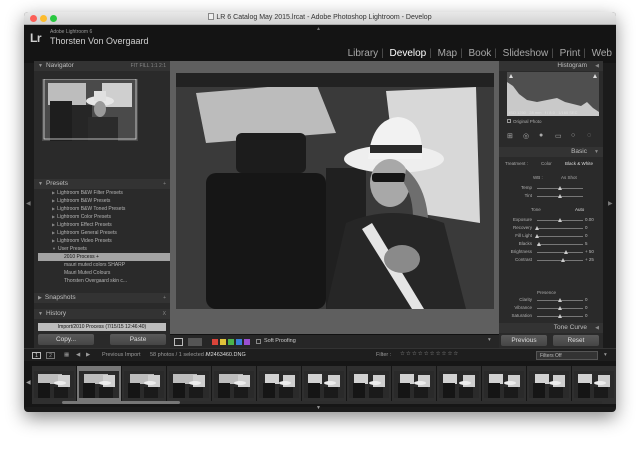 The height and width of the screenshot is (465, 640). Describe the element at coordinates (569, 177) in the screenshot. I see `wb-select: As Shot` at that location.